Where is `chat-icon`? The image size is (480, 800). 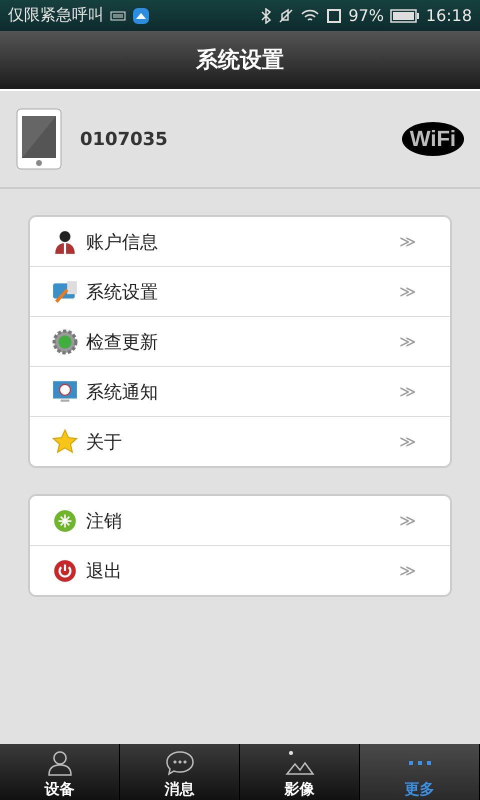 chat-icon is located at coordinates (179, 763).